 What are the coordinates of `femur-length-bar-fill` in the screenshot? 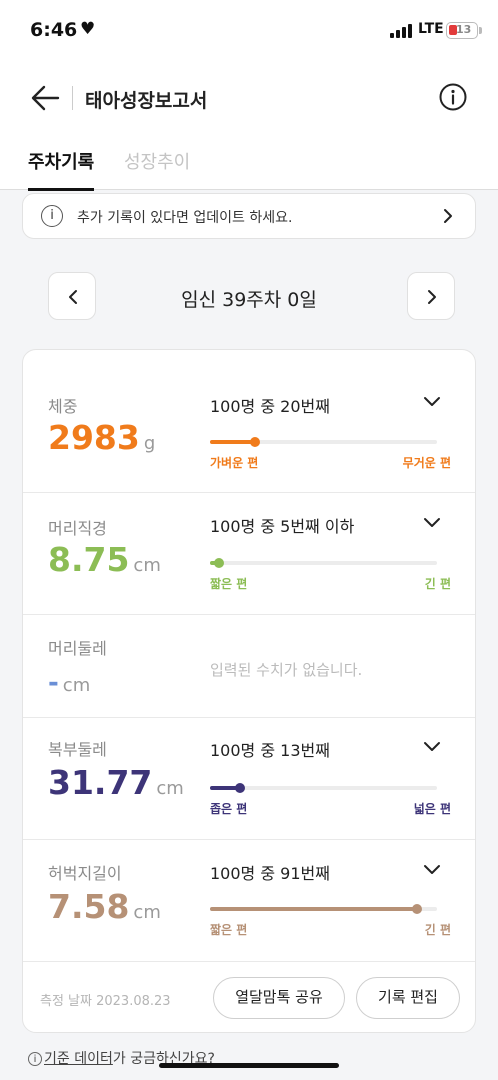 It's located at (313, 909).